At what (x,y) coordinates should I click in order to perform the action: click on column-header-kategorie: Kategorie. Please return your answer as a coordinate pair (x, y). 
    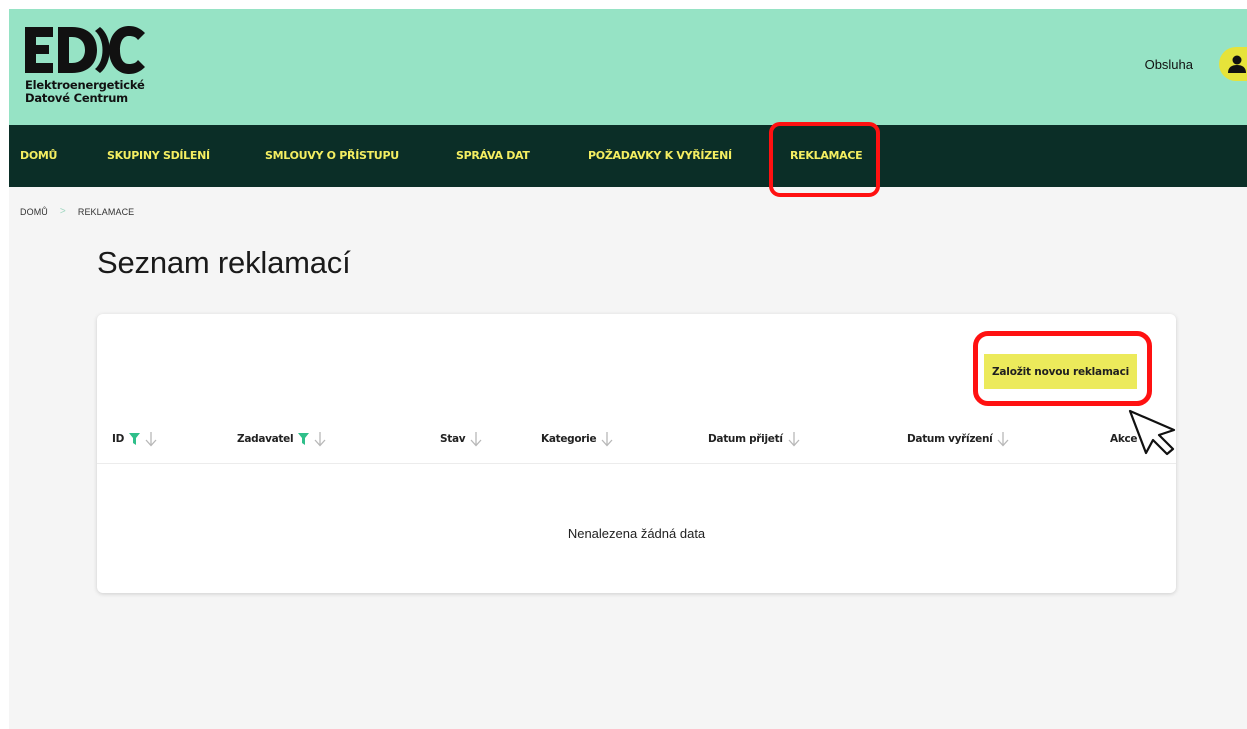
    Looking at the image, I should click on (577, 439).